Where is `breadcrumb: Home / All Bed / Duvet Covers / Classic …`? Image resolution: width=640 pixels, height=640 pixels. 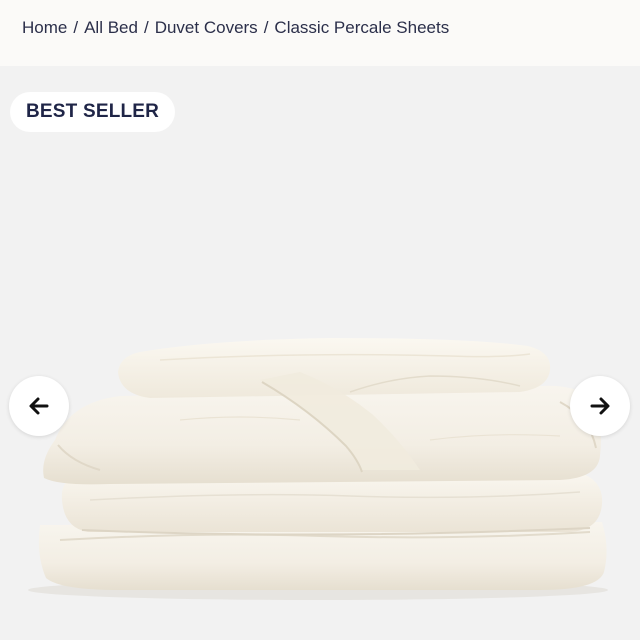 breadcrumb: Home / All Bed / Duvet Covers / Classic … is located at coordinates (235, 28).